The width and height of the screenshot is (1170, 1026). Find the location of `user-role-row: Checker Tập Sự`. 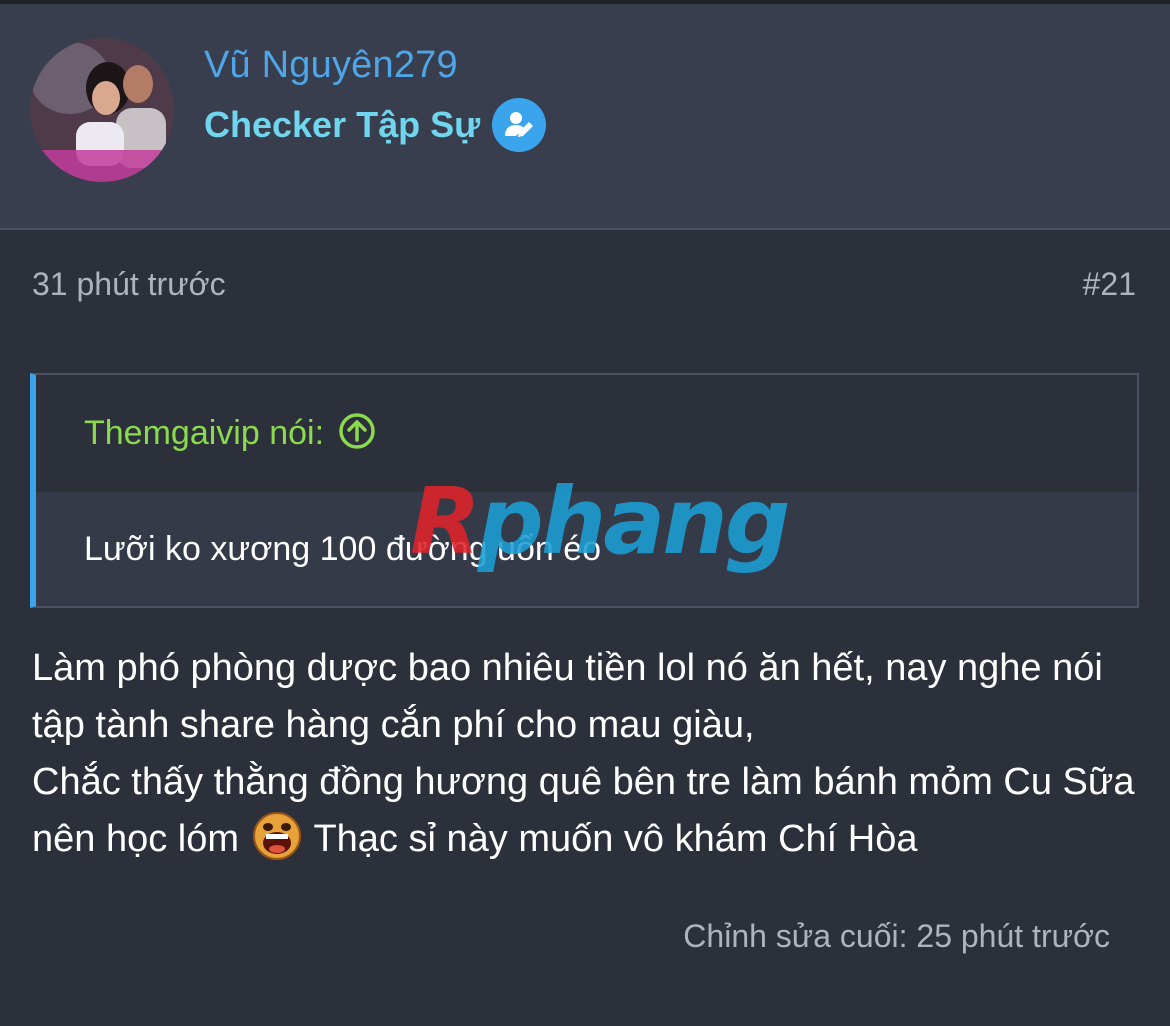

user-role-row: Checker Tập Sự is located at coordinates (375, 125).